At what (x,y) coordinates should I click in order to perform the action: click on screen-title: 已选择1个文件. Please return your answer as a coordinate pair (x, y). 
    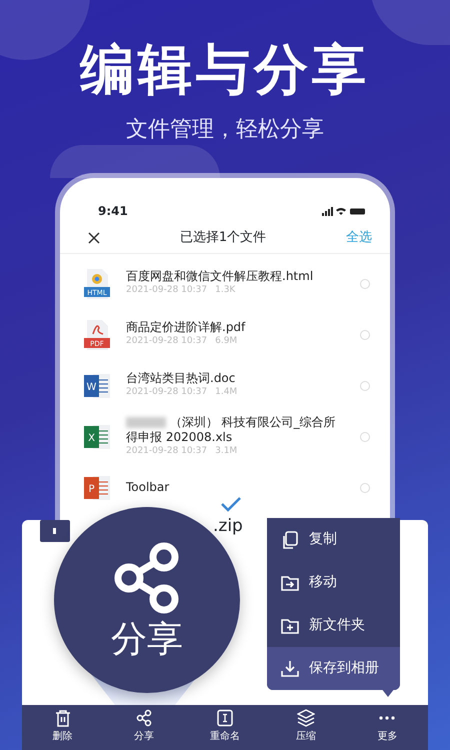
    Looking at the image, I should click on (223, 237).